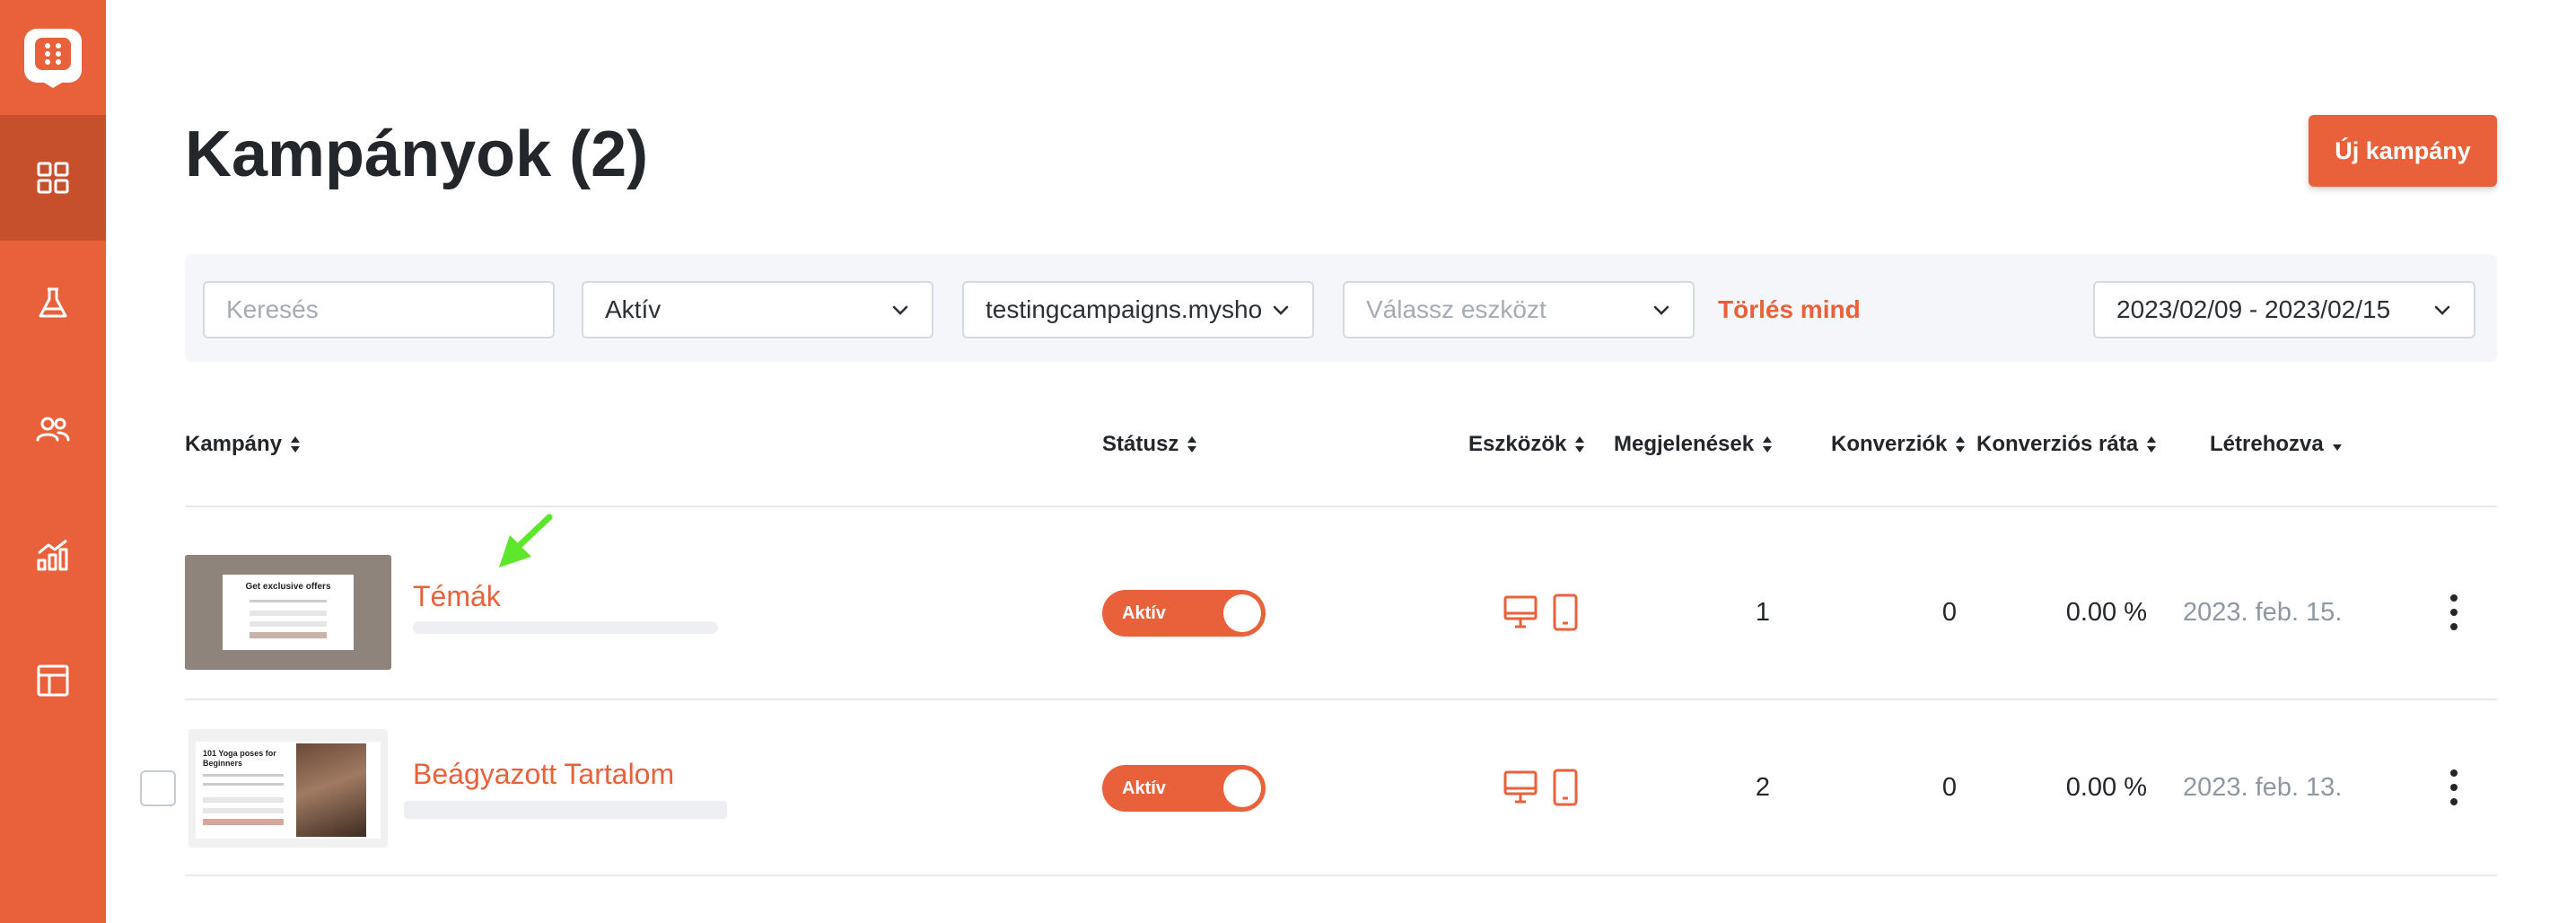 This screenshot has width=2576, height=923. Describe the element at coordinates (543, 774) in the screenshot. I see `campaign-name-link: Beágyazott Tartalom` at that location.